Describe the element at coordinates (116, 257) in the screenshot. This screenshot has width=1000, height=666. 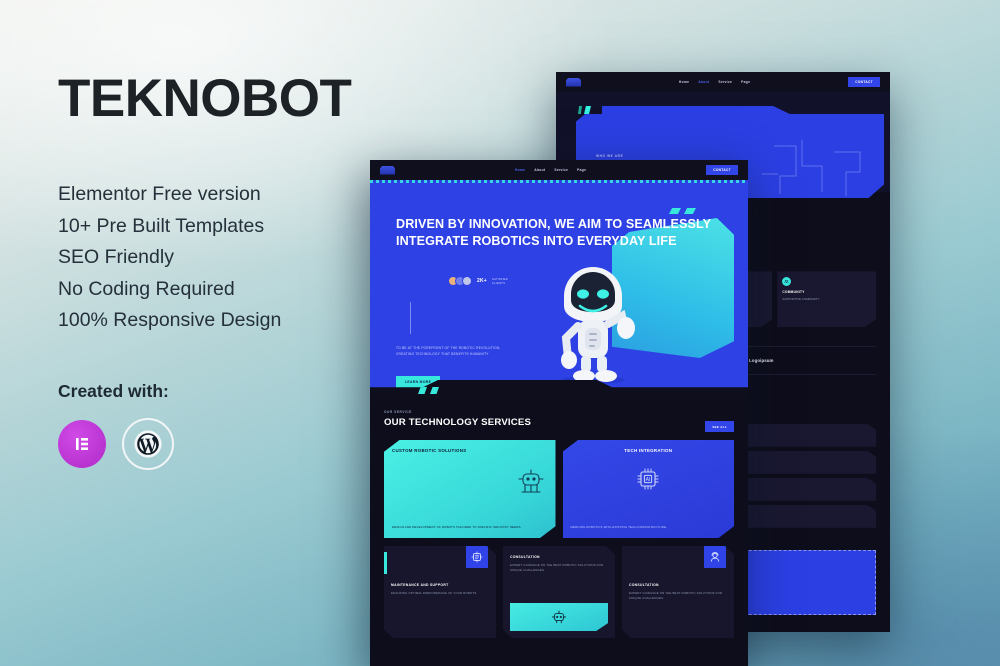
I see `feature-item: SEO Friendly` at that location.